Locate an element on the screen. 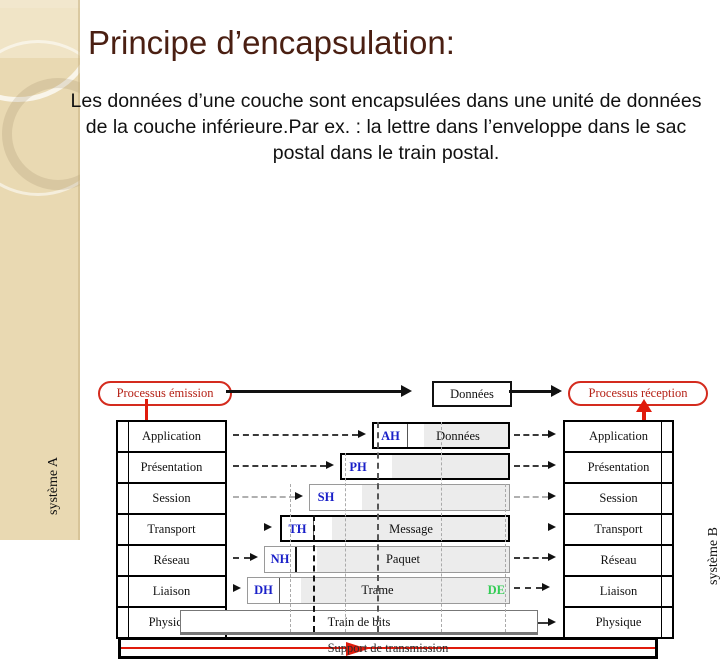 The height and width of the screenshot is (659, 720). feed-line-to-b-session is located at coordinates (531, 497).